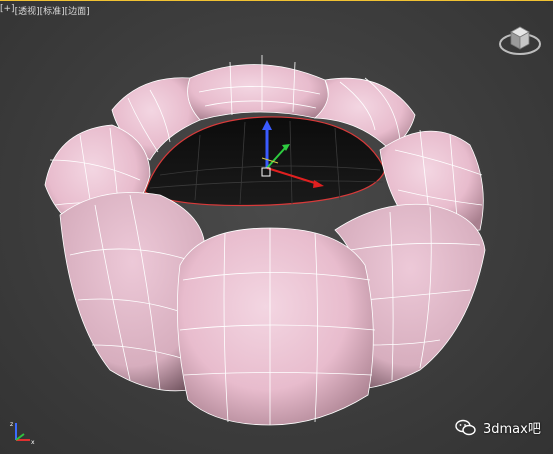  Describe the element at coordinates (465, 427) in the screenshot. I see `wechat-icon` at that location.